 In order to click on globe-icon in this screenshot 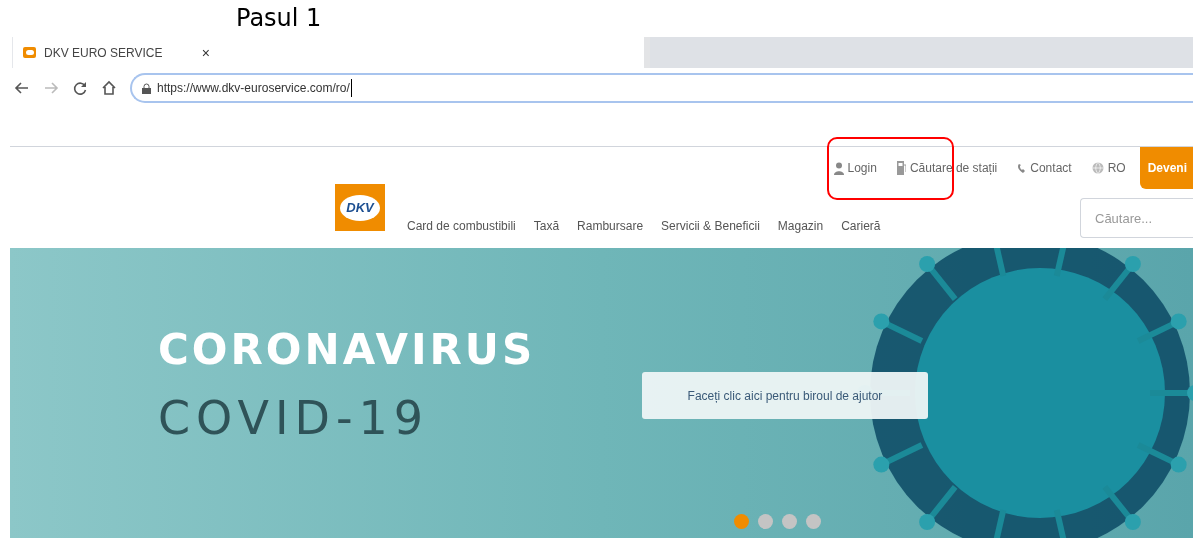, I will do `click(1097, 168)`.